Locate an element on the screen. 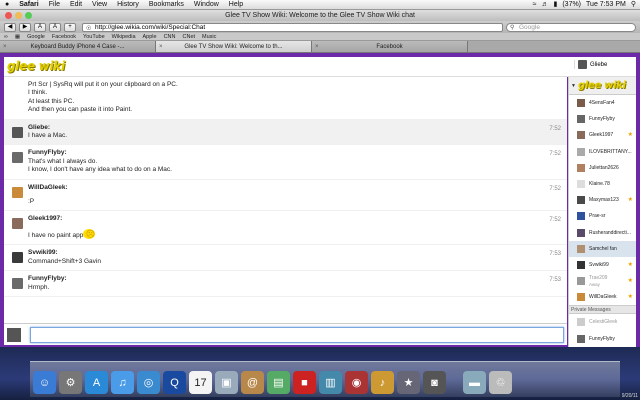 This screenshot has height=400, width=640. tab-facebook: × Facebook is located at coordinates (390, 46).